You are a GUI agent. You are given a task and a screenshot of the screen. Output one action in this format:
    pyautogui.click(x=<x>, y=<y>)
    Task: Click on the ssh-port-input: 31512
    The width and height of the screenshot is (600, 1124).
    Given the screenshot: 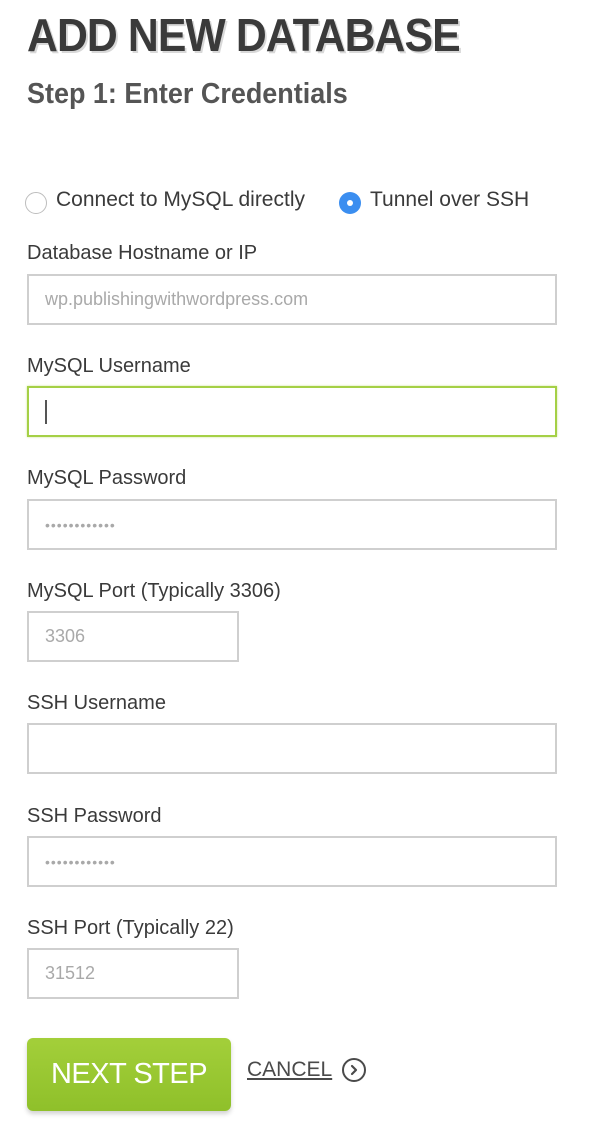 What is the action you would take?
    pyautogui.click(x=133, y=973)
    